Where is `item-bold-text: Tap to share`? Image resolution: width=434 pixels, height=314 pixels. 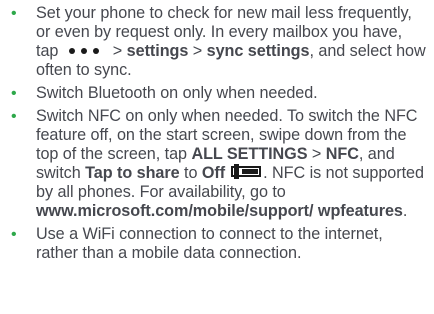
item-bold-text: Tap to share is located at coordinates (132, 173).